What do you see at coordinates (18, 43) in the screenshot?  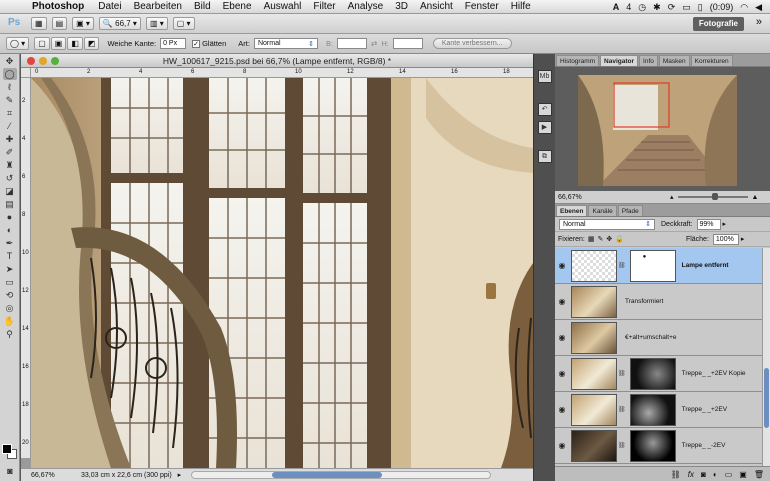 I see `tool-preset-picker: ◯ ▾` at bounding box center [18, 43].